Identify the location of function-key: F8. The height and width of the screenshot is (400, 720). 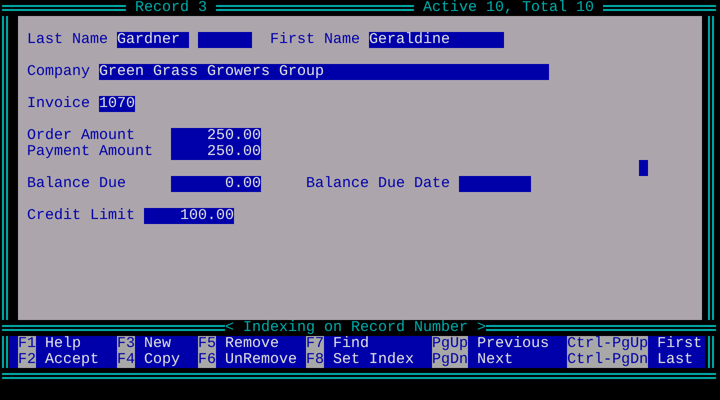
(315, 360).